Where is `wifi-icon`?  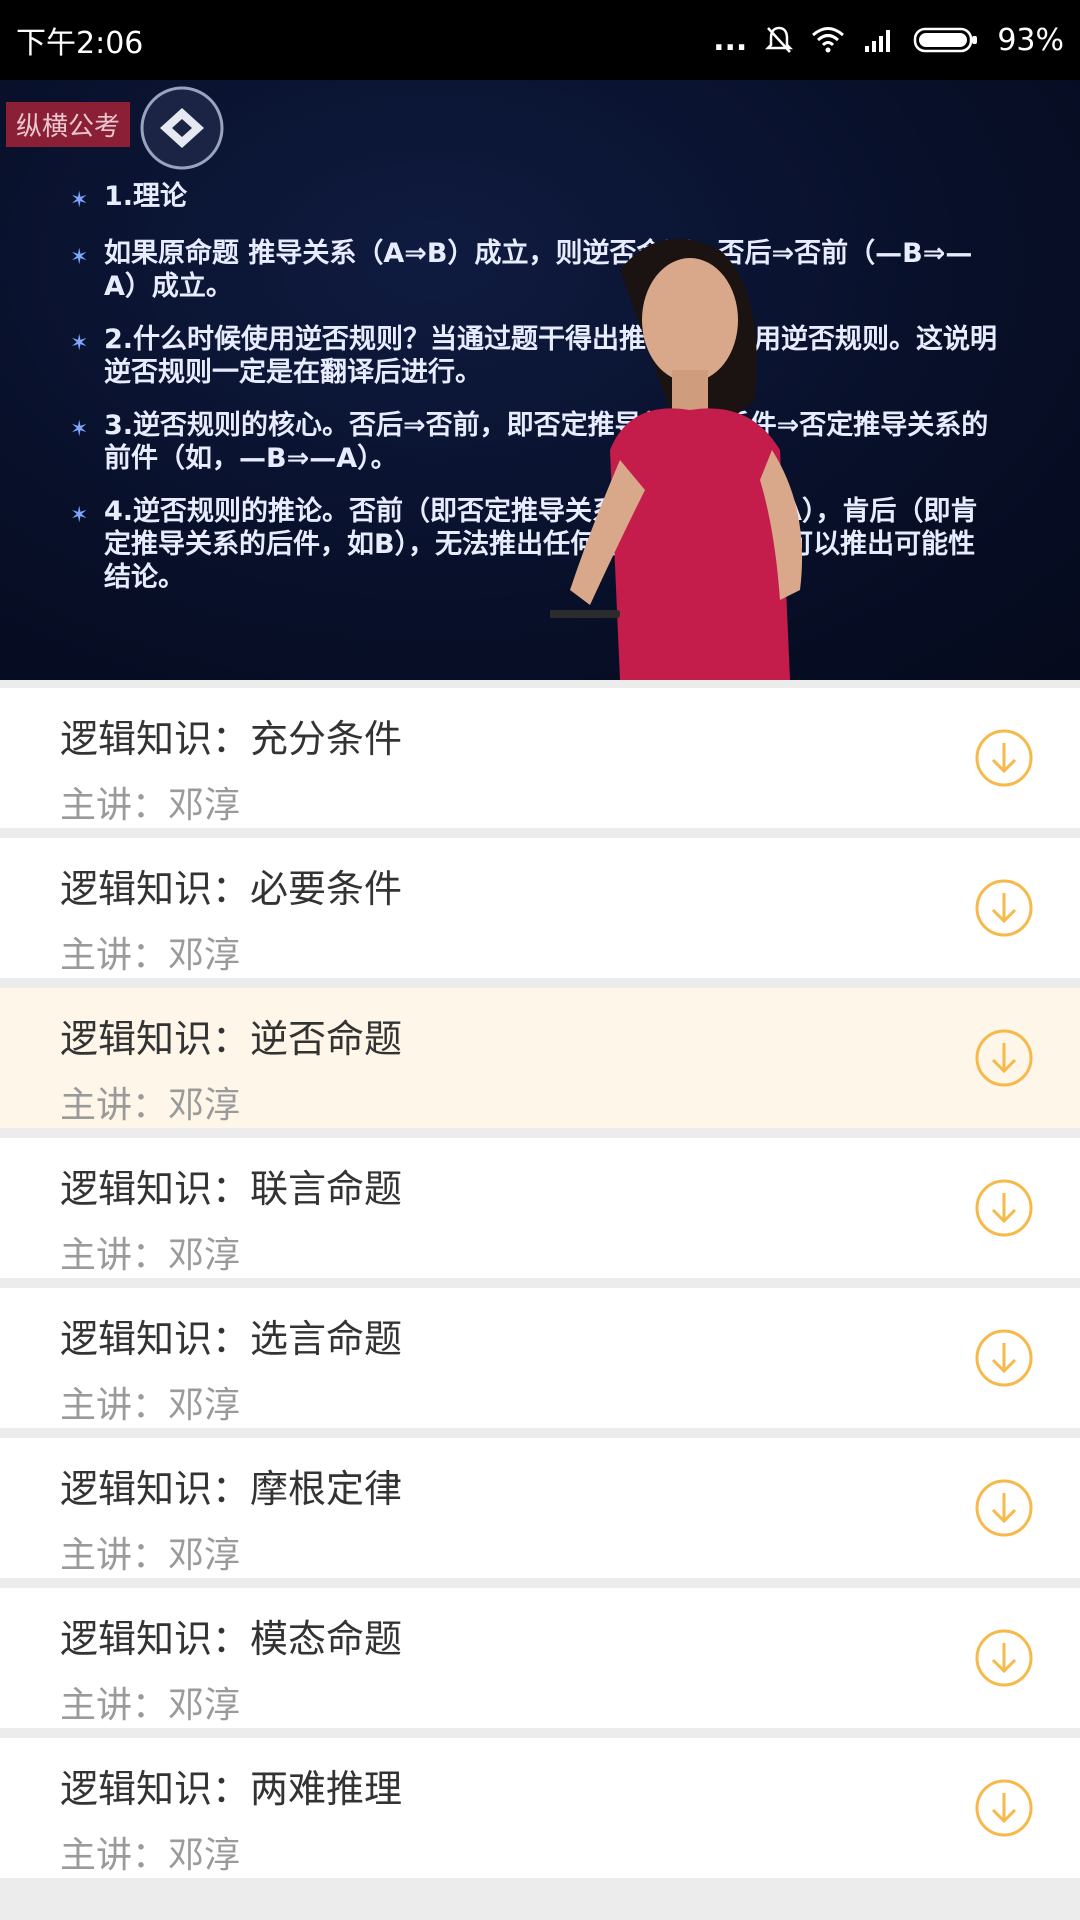
wifi-icon is located at coordinates (828, 40).